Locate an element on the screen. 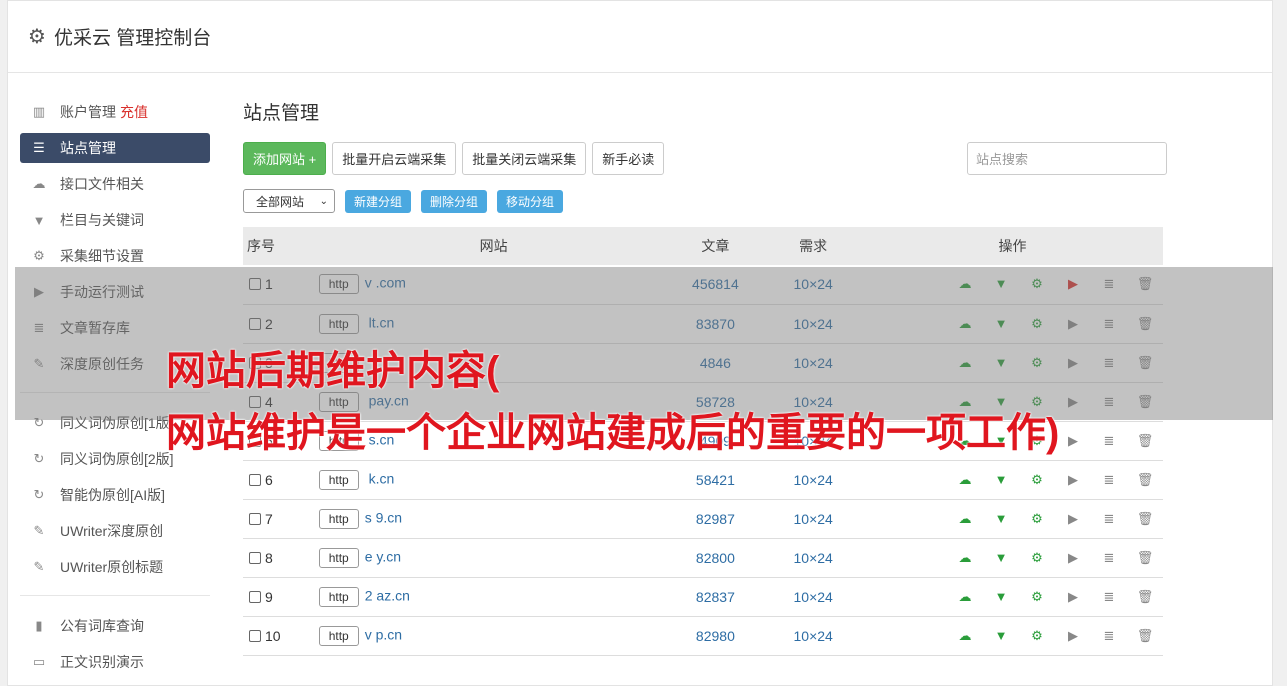 This screenshot has width=1287, height=686. sidebar-item: ✎ 深度原创任务 is located at coordinates (115, 364).